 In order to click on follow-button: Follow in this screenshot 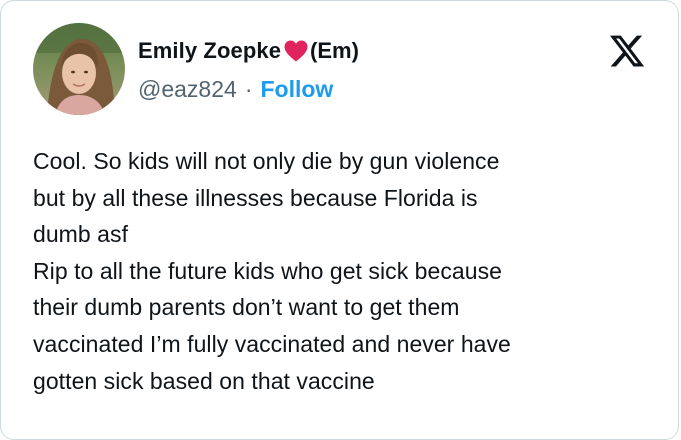, I will do `click(296, 89)`.